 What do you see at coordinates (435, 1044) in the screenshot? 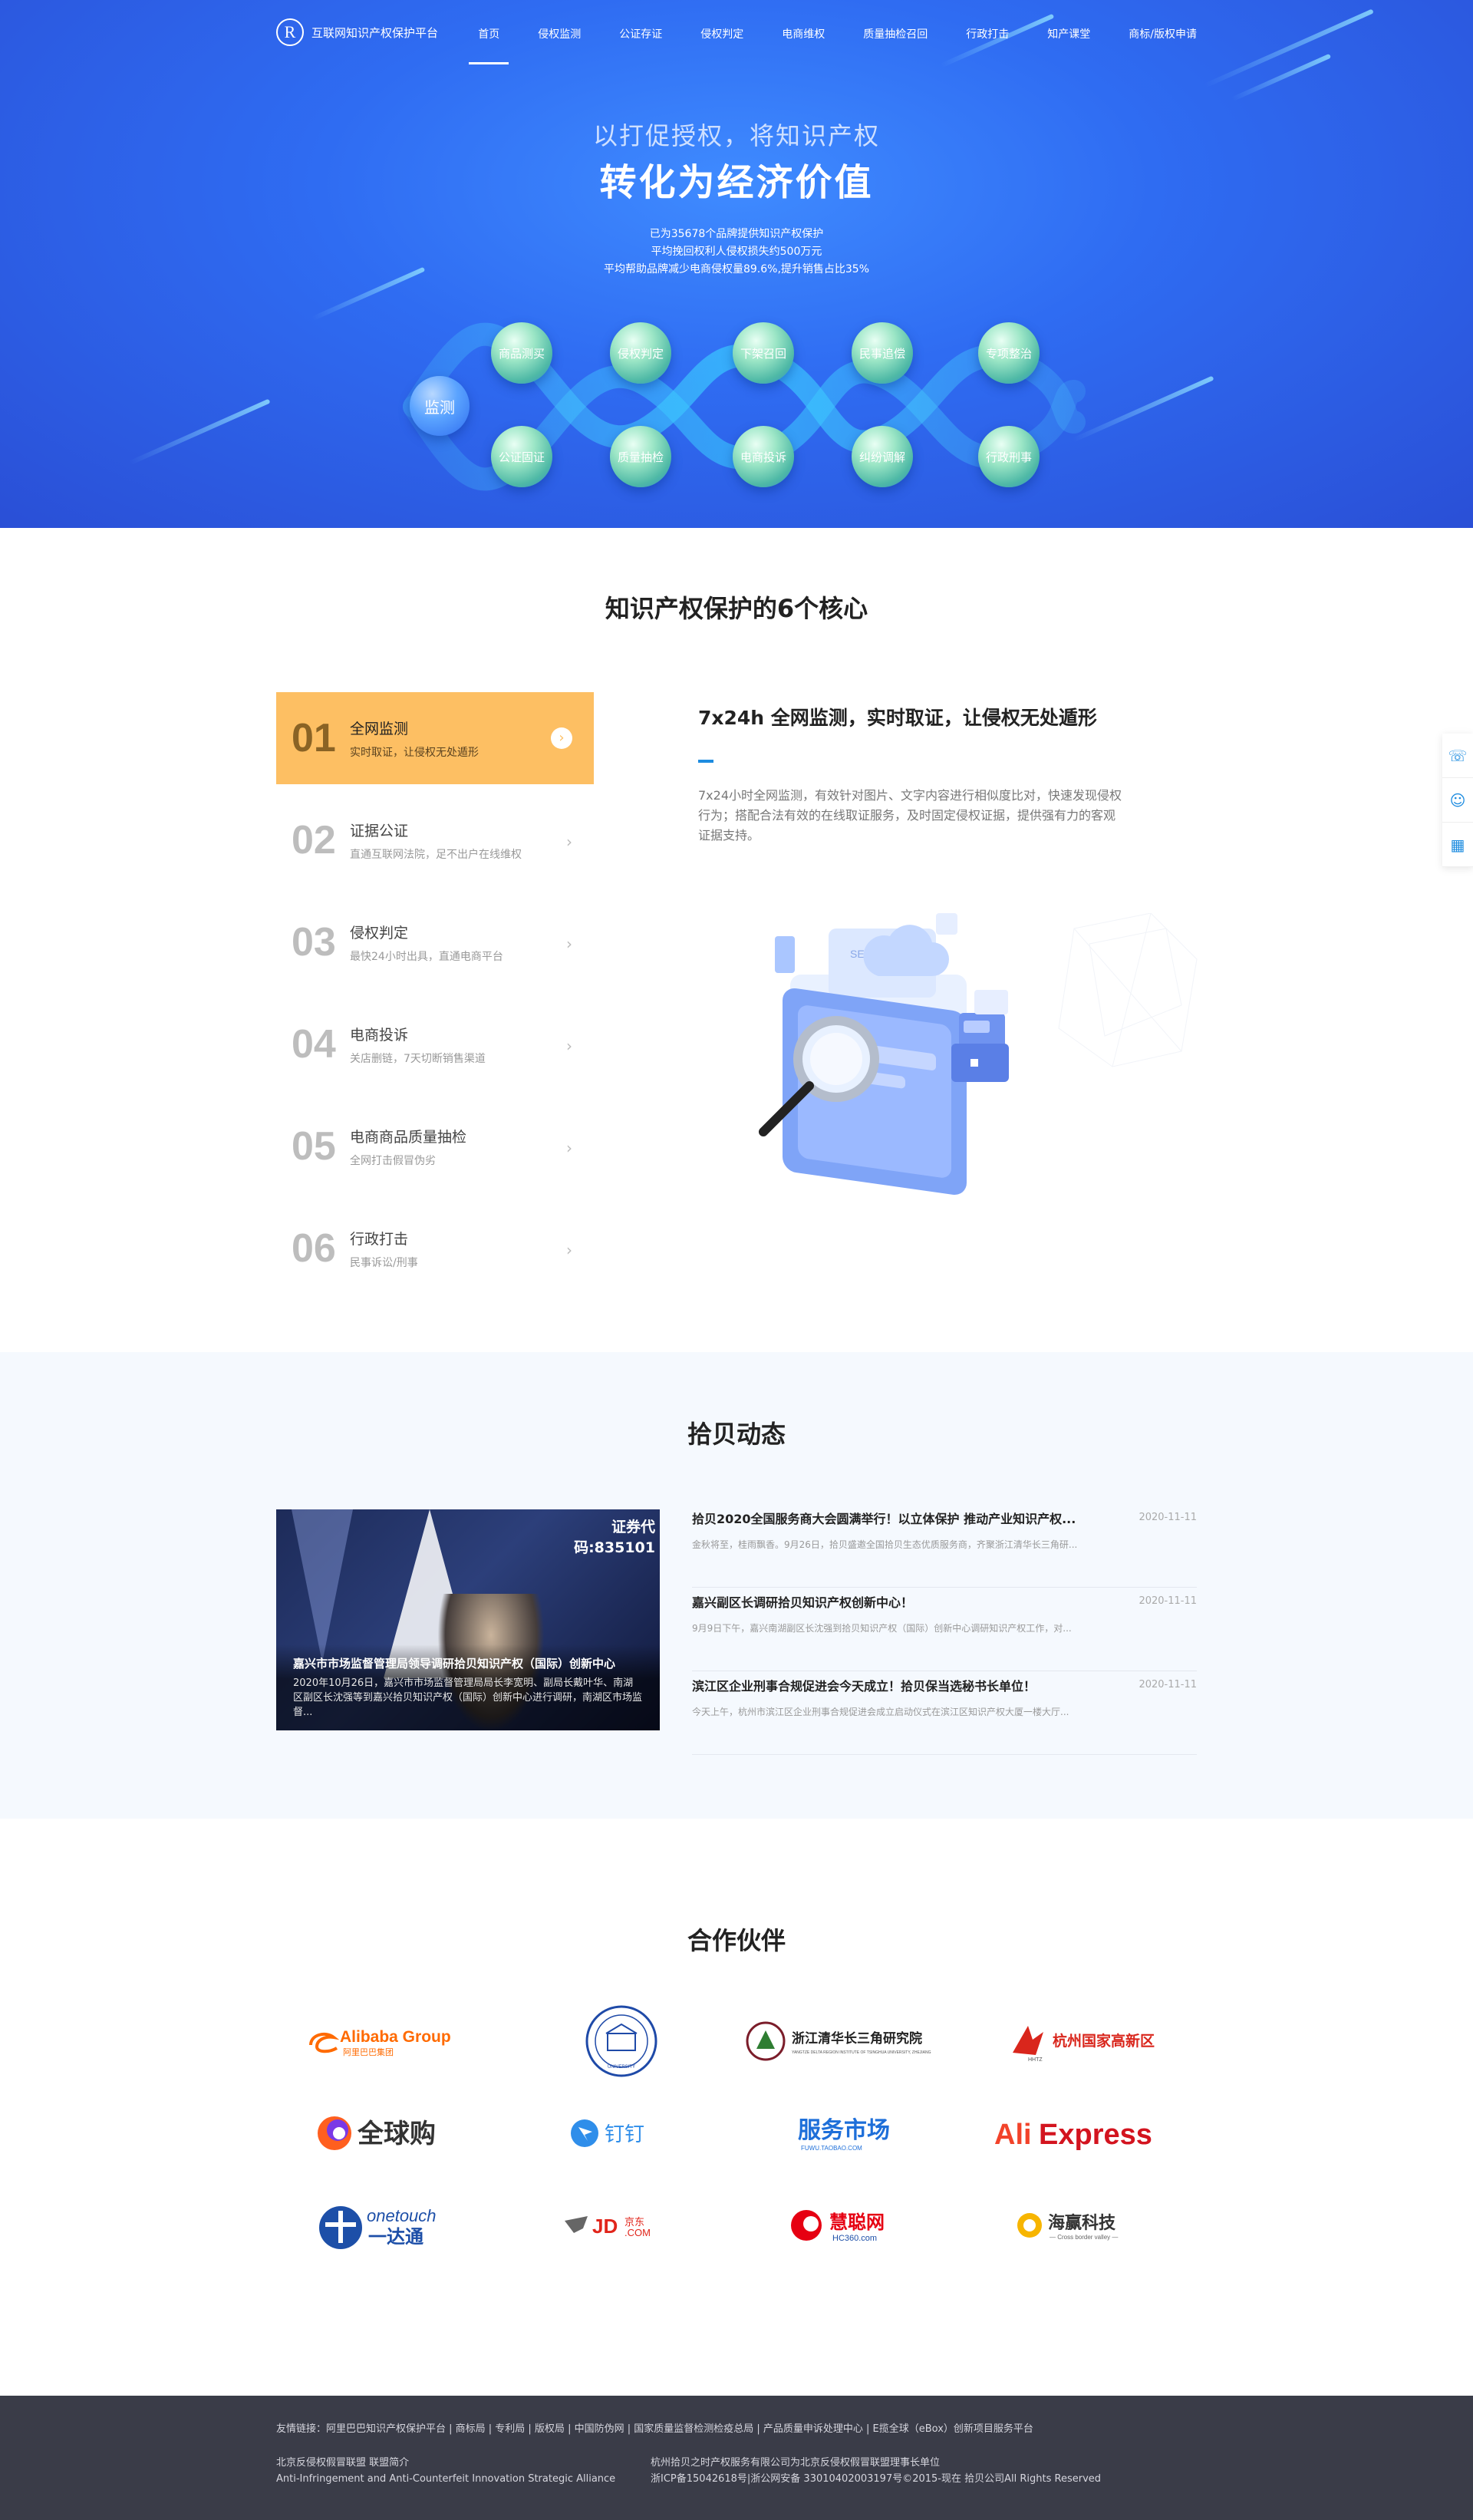
I see `core-item: 04 电商投诉 关店删链，7天切断销售渠道 ›` at bounding box center [435, 1044].